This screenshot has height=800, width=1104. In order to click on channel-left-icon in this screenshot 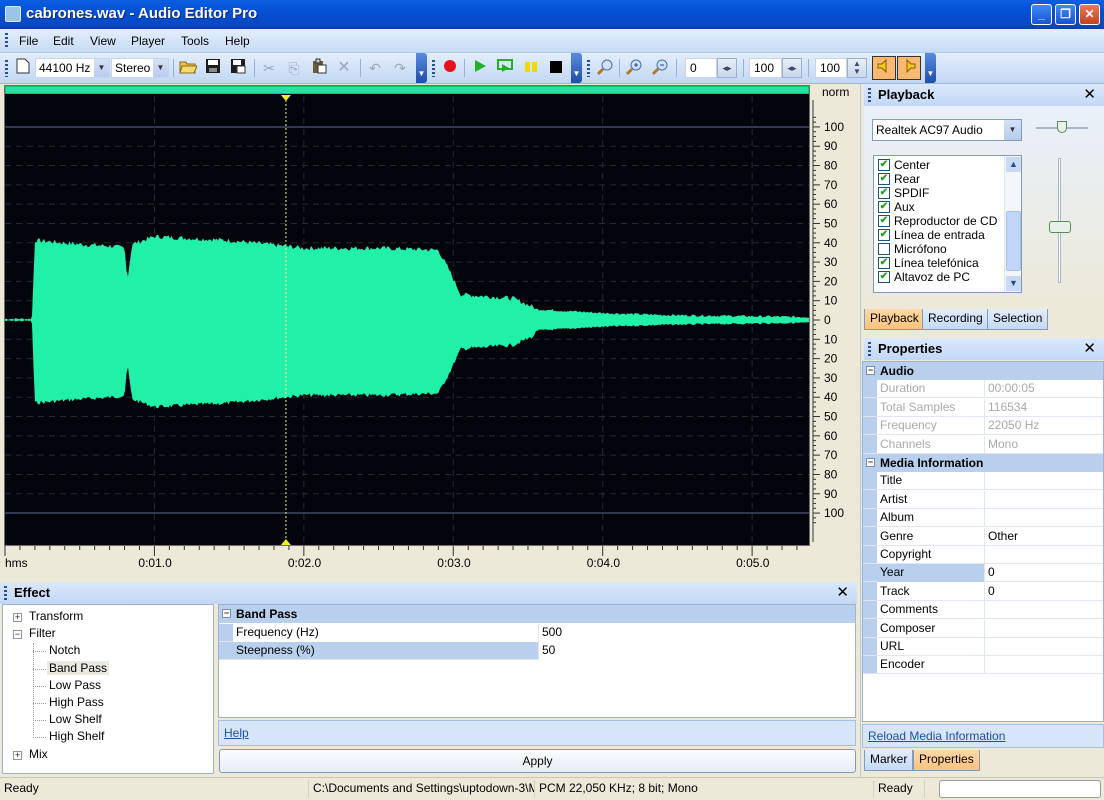, I will do `click(884, 68)`.